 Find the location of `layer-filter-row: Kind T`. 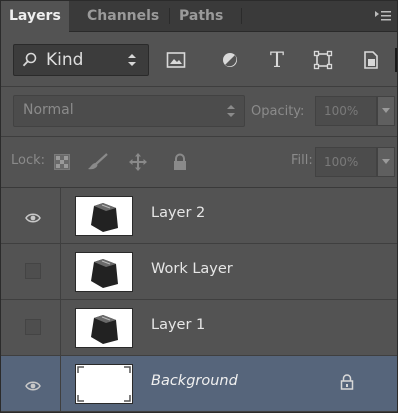

layer-filter-row: Kind T is located at coordinates (199, 60).